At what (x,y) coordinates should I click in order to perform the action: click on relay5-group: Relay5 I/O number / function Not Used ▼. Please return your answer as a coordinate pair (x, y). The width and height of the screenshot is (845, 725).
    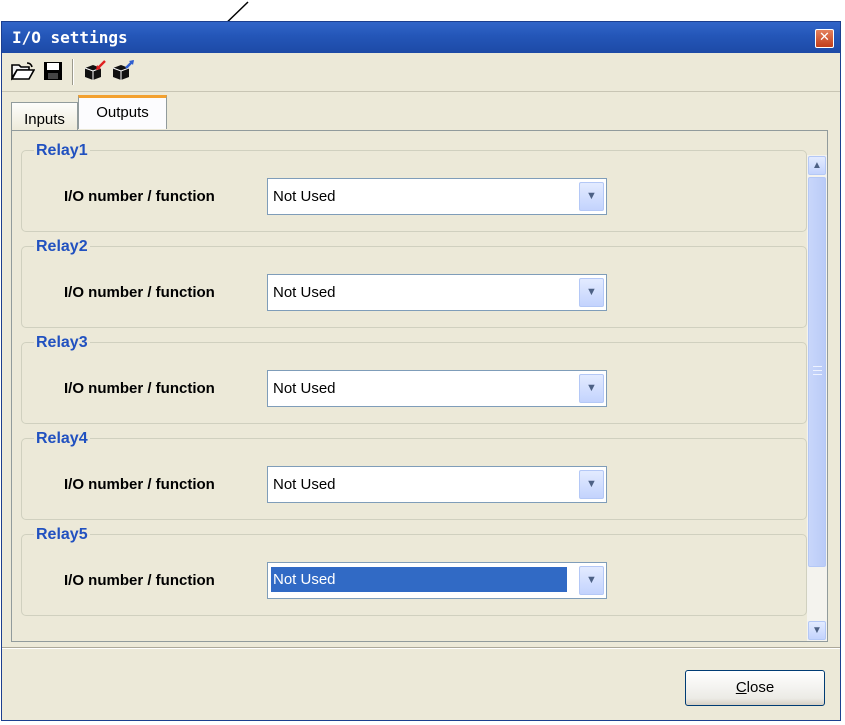
    Looking at the image, I should click on (414, 571).